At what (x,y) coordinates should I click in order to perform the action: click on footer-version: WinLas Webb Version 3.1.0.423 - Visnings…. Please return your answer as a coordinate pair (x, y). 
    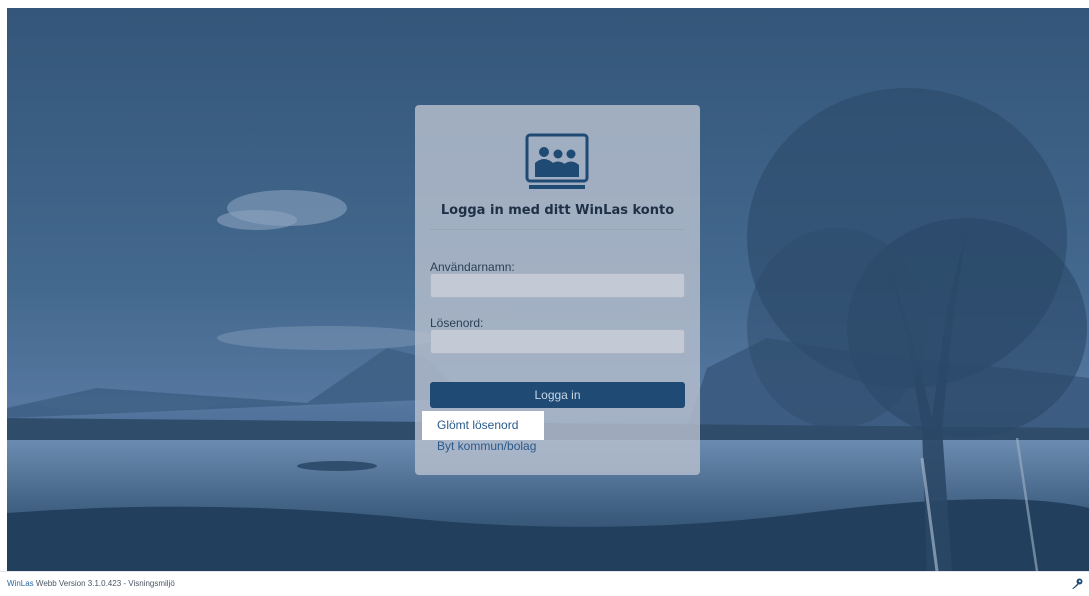
    Looking at the image, I should click on (91, 583).